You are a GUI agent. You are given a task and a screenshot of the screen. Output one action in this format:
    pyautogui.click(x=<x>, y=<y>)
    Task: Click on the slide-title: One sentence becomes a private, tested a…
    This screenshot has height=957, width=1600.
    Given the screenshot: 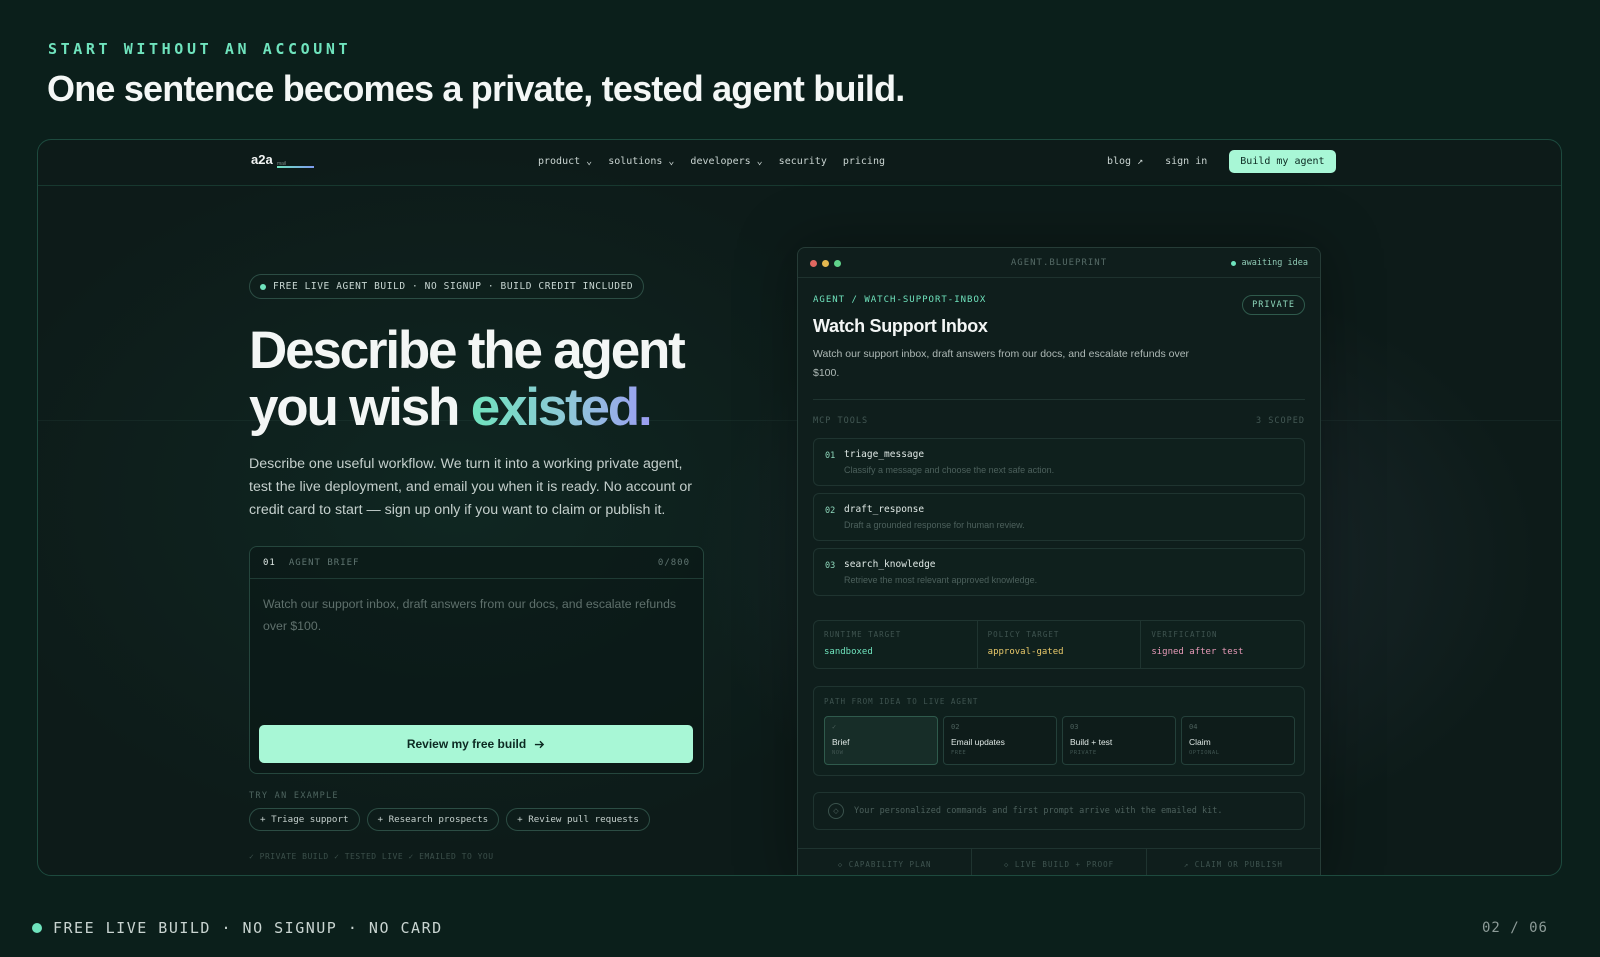 What is the action you would take?
    pyautogui.click(x=476, y=88)
    